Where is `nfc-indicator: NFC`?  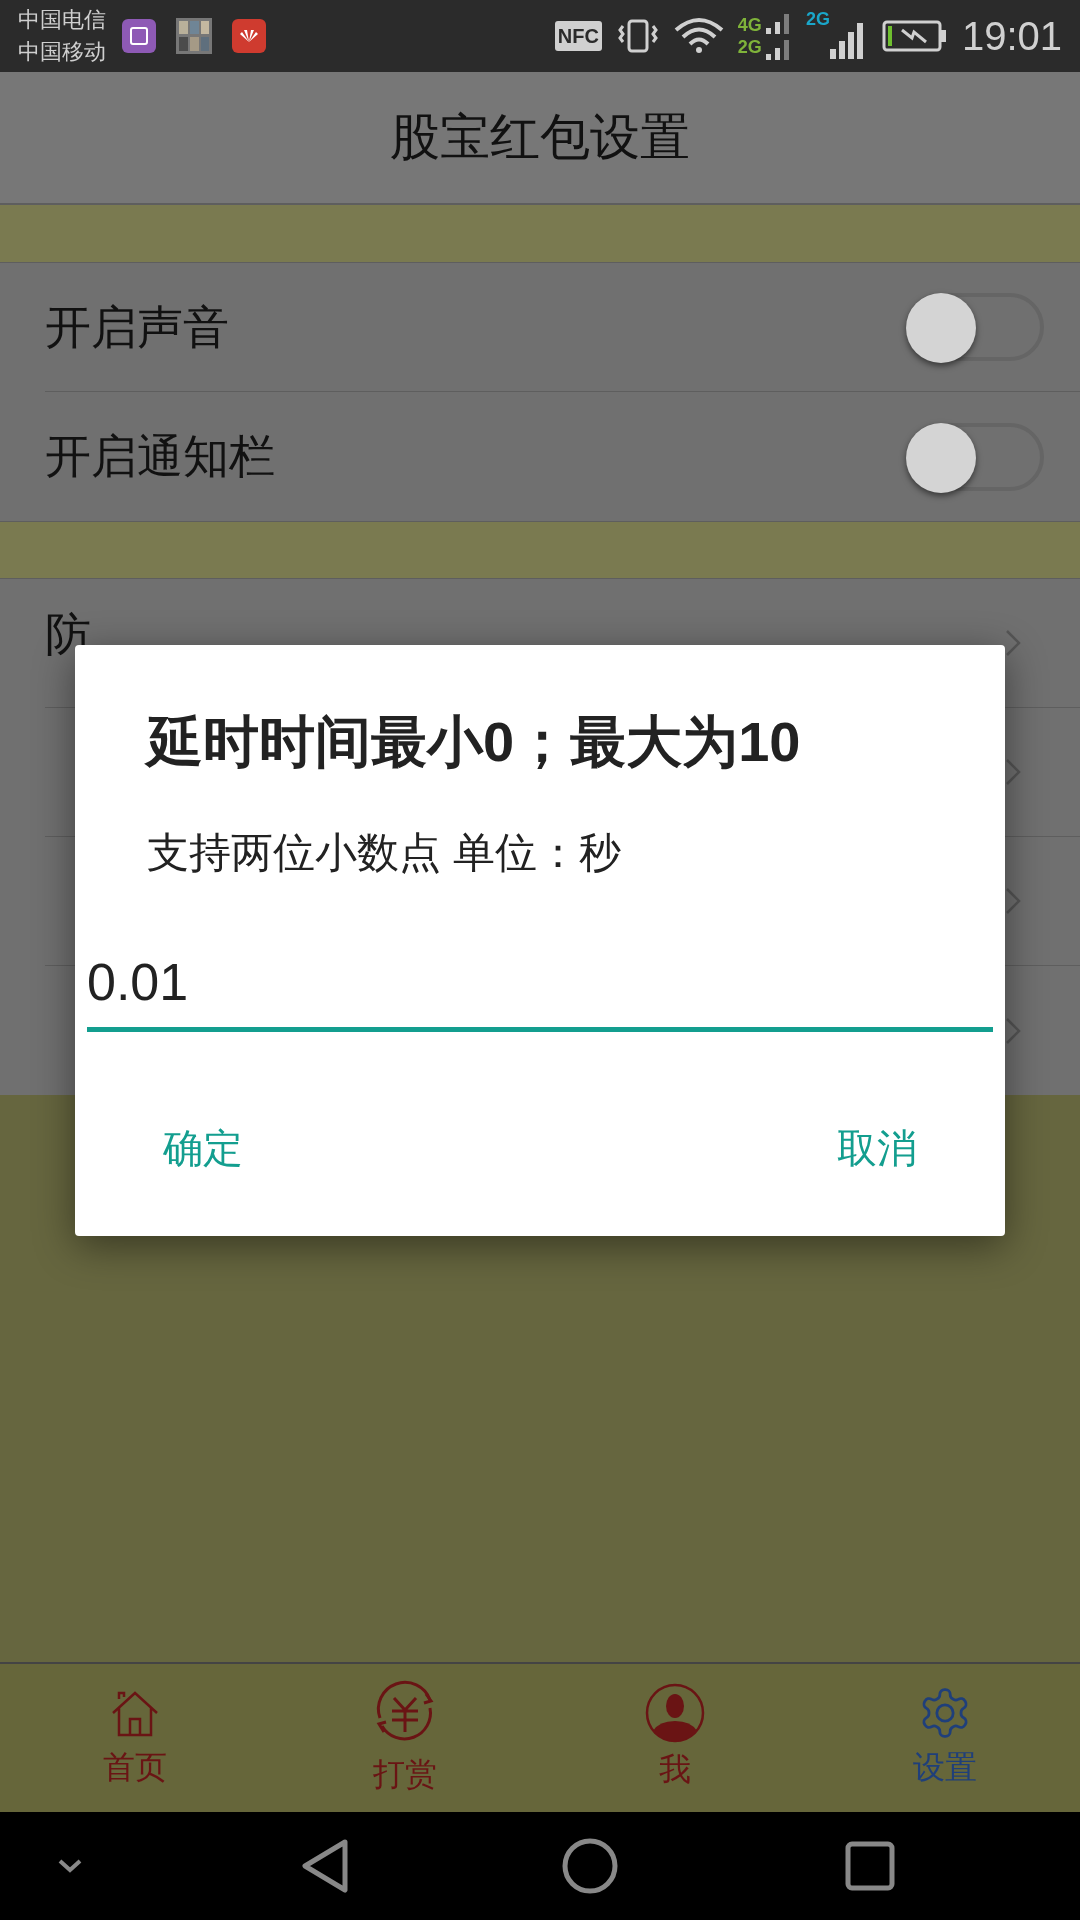 nfc-indicator: NFC is located at coordinates (578, 36).